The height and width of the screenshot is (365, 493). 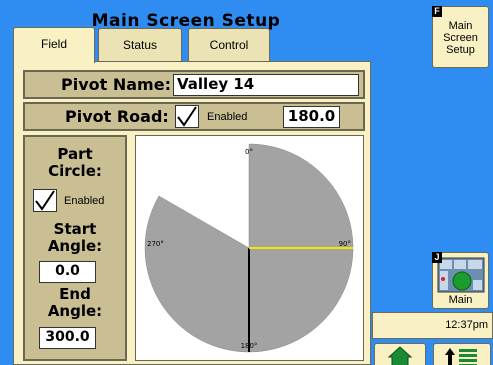 What do you see at coordinates (67, 272) in the screenshot?
I see `start-angle-input: 0.0` at bounding box center [67, 272].